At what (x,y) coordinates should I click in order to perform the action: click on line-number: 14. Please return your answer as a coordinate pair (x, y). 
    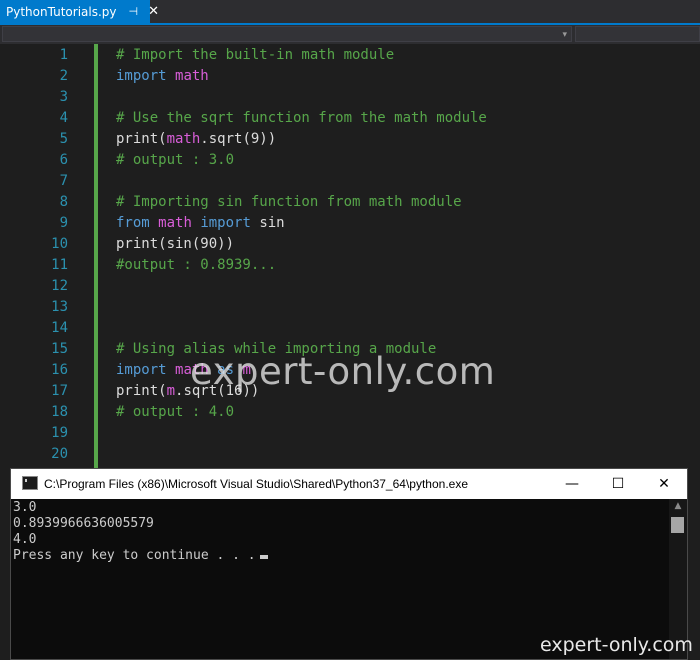
    Looking at the image, I should click on (59, 328).